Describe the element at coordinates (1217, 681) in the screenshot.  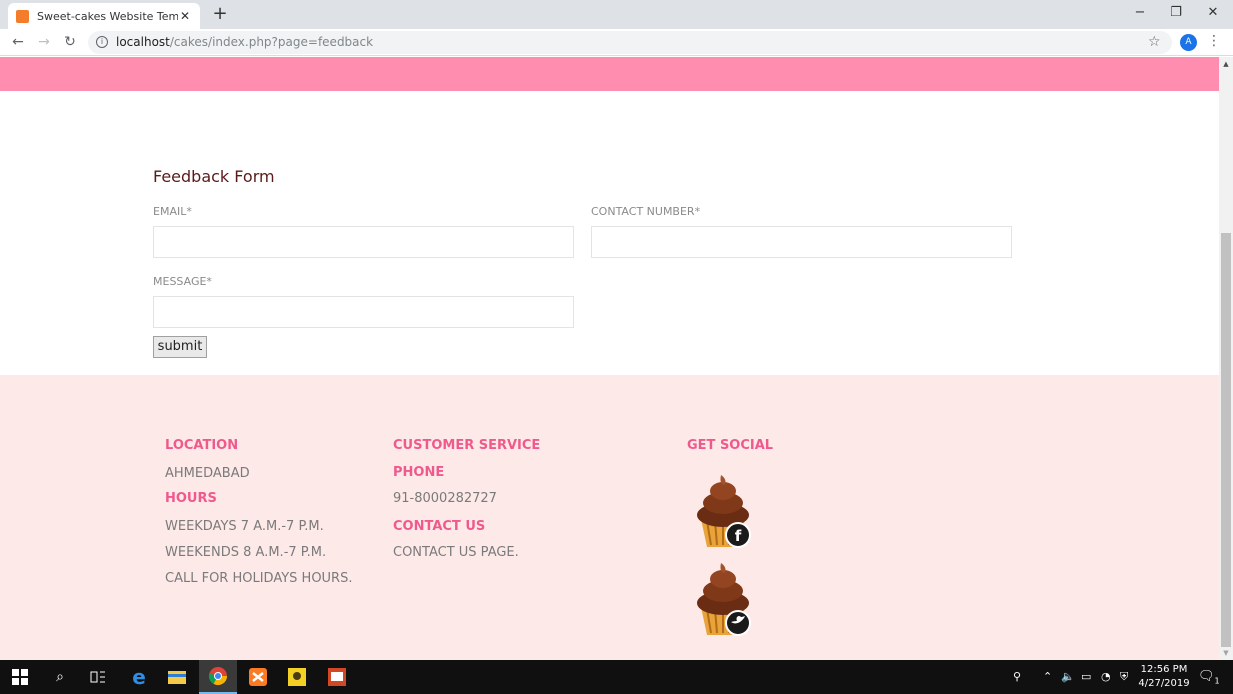
I see `notification-count: 1` at that location.